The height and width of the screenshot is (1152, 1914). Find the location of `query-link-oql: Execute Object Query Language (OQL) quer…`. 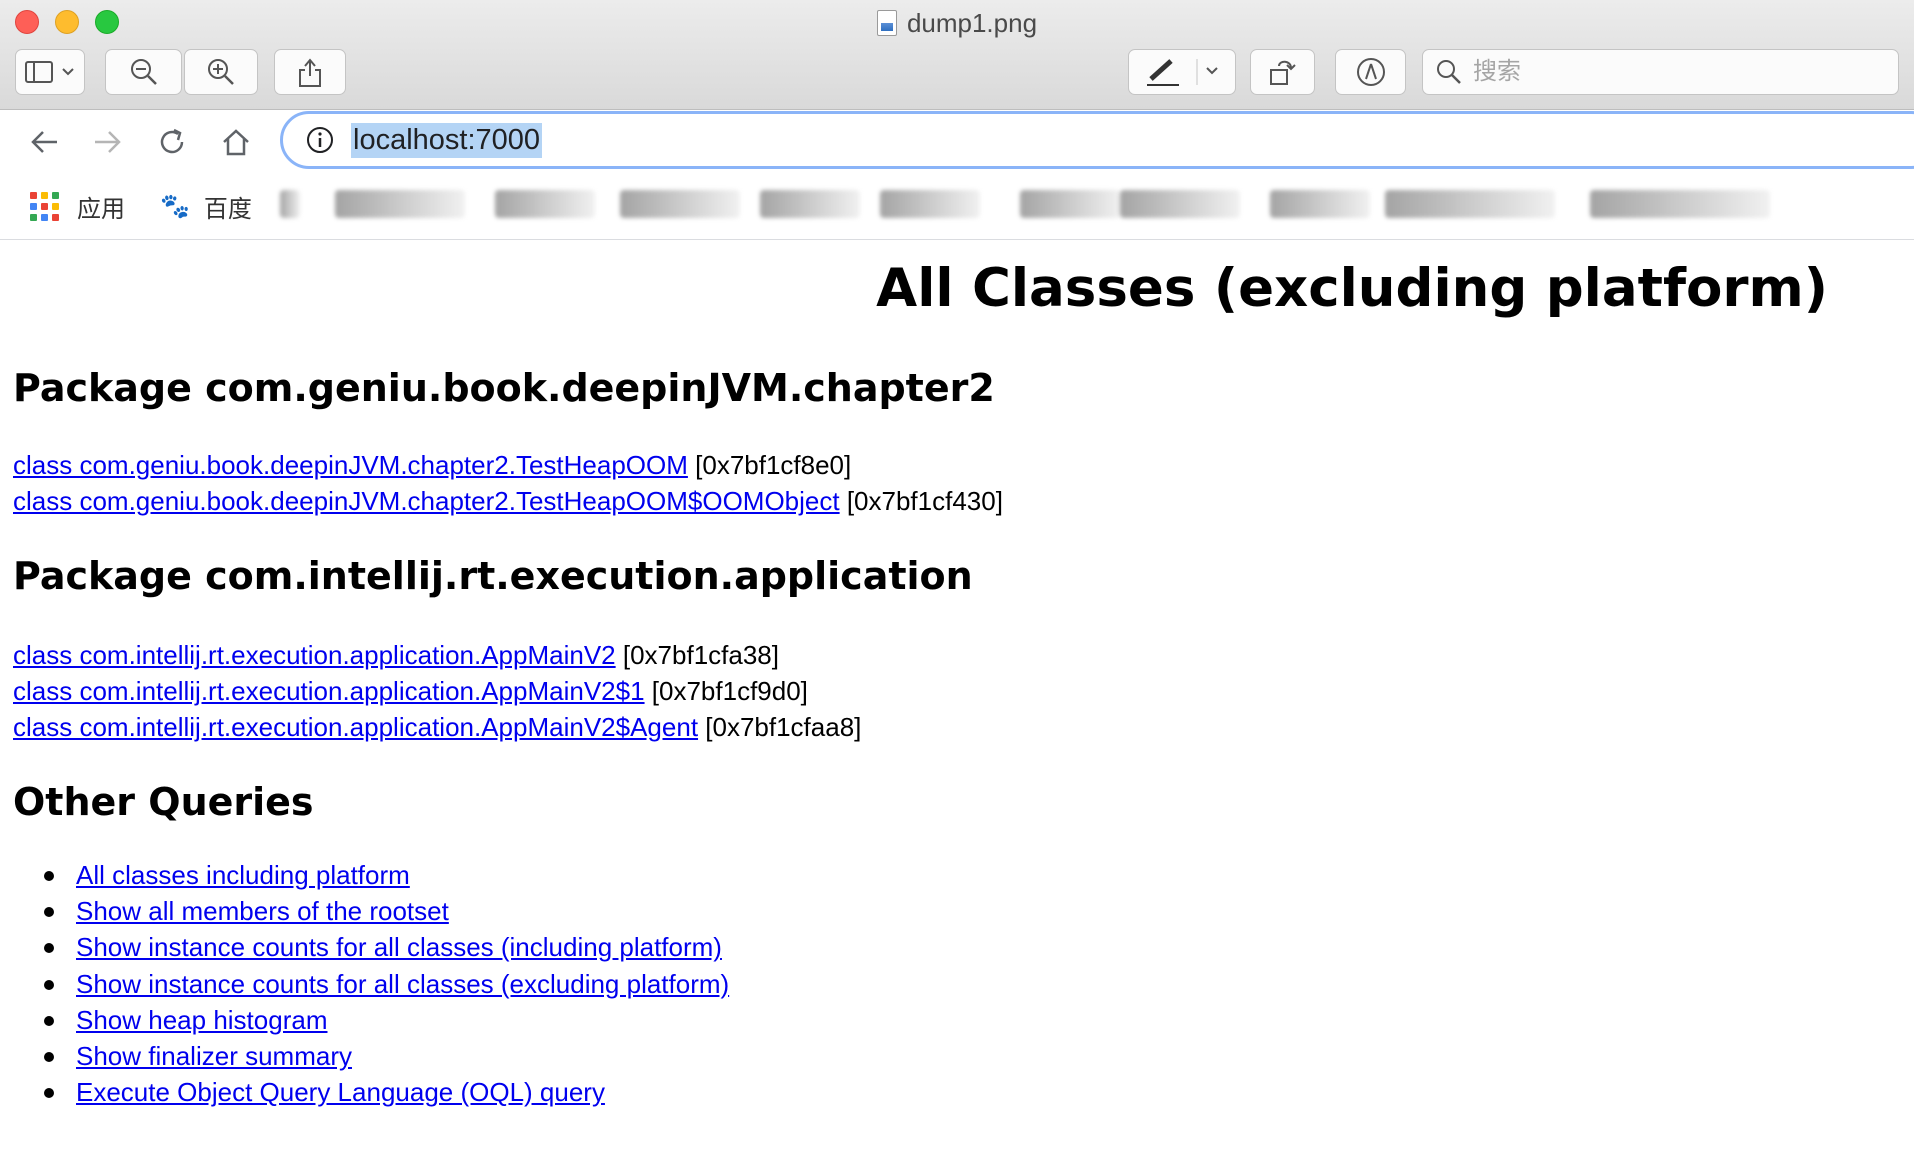

query-link-oql: Execute Object Query Language (OQL) quer… is located at coordinates (340, 1092).